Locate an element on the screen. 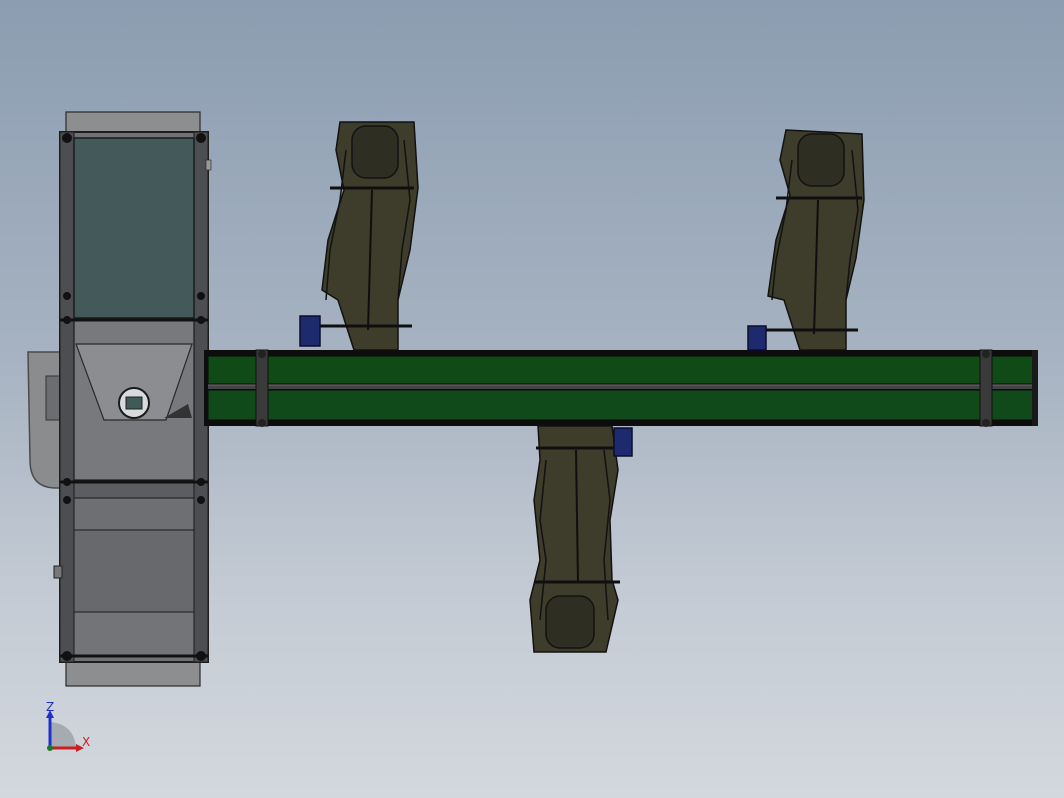 Image resolution: width=1064 pixels, height=798 pixels. left-post is located at coordinates (67, 397).